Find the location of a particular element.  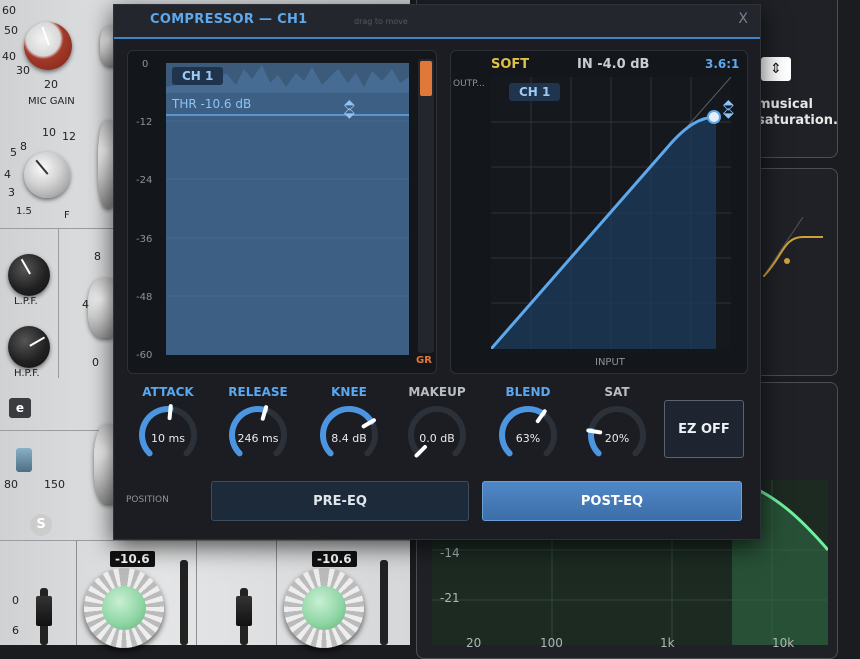

e-button: e is located at coordinates (20, 408).